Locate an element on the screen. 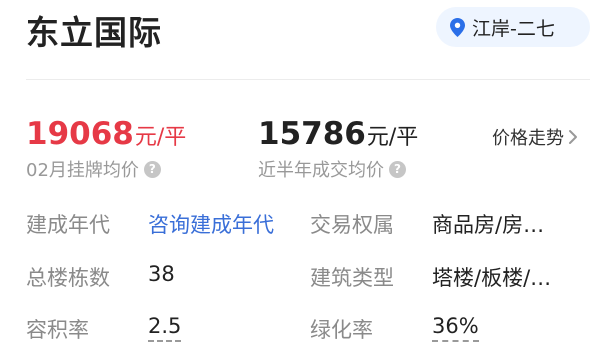 This screenshot has width=600, height=357. buildings-value: 38 is located at coordinates (161, 274).